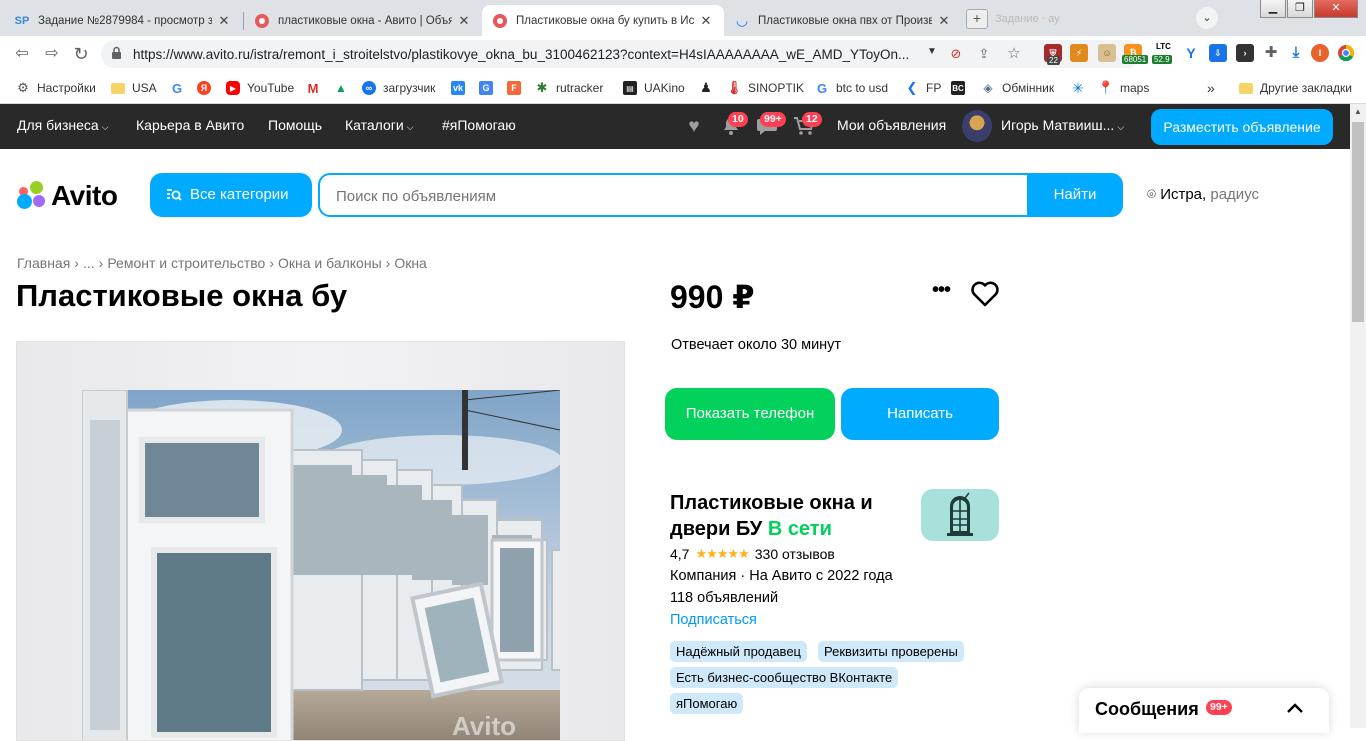 This screenshot has height=741, width=1366. Describe the element at coordinates (1242, 127) in the screenshot. I see `post-ad-button: Разместить объявление` at that location.